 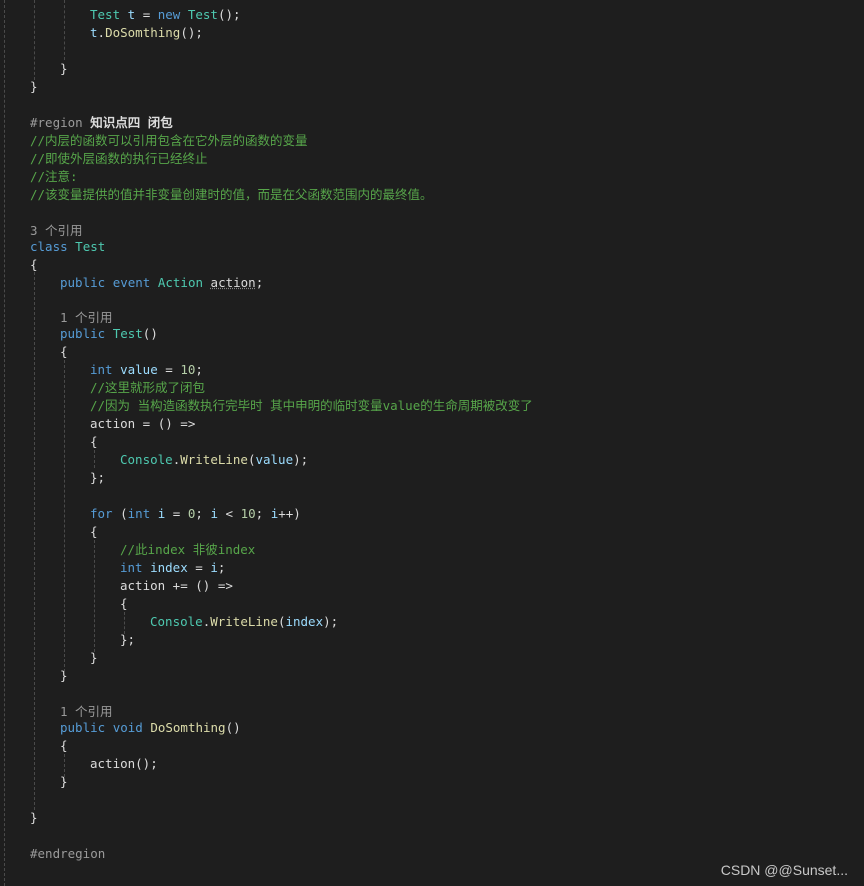 I want to click on code-line: t.DoSomthing();, so click(x=146, y=33).